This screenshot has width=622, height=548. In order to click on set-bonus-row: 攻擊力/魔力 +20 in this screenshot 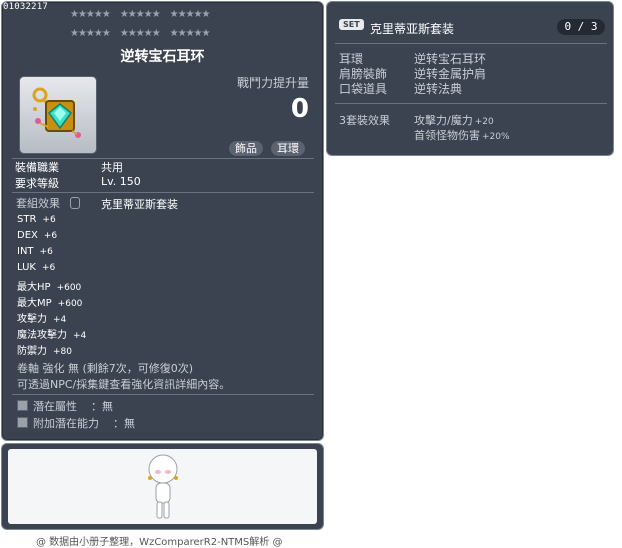, I will do `click(454, 120)`.